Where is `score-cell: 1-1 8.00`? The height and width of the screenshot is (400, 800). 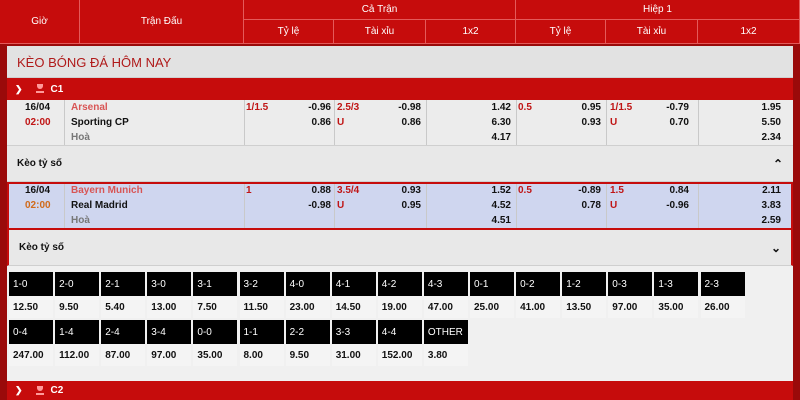
score-cell: 1-1 8.00 is located at coordinates (261, 343).